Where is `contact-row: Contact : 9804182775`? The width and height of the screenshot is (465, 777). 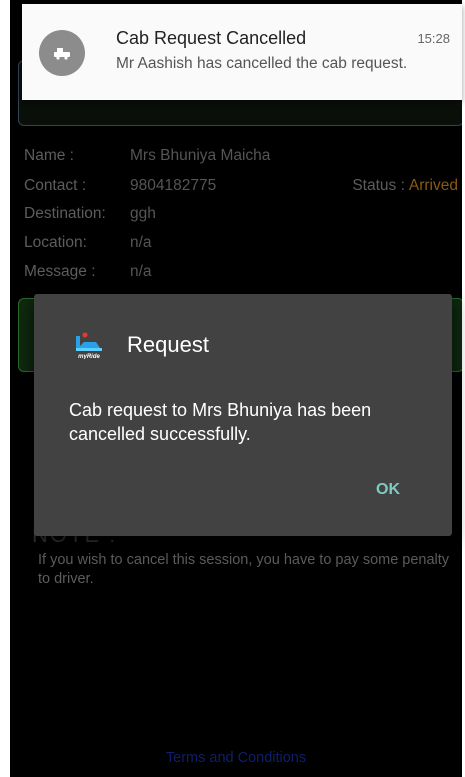
contact-row: Contact : 9804182775 is located at coordinates (120, 186).